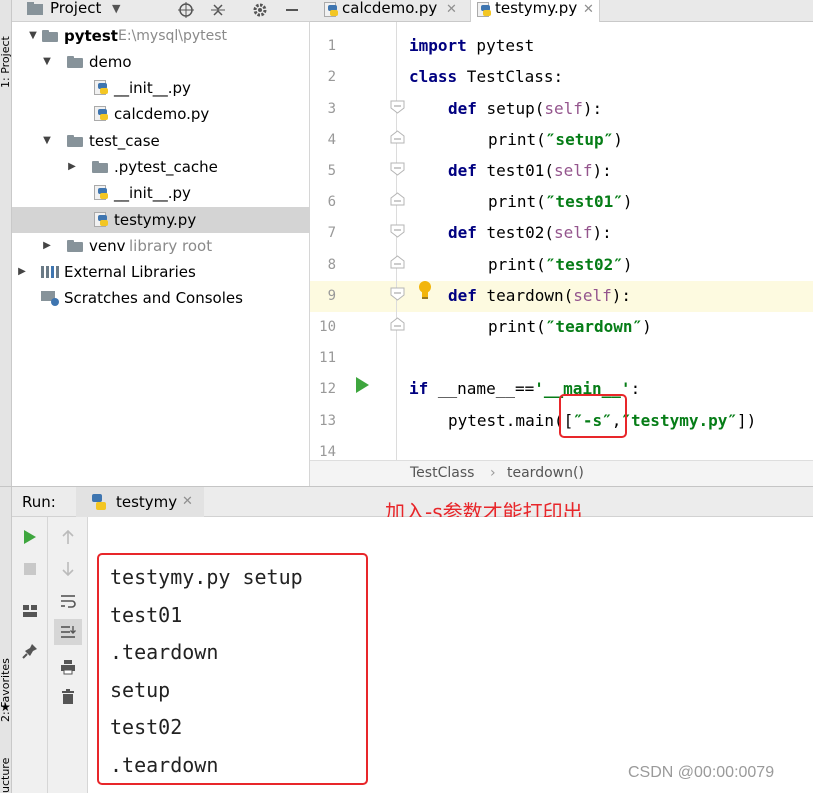 This screenshot has height=793, width=813. I want to click on soft-wrap-icon, so click(68, 601).